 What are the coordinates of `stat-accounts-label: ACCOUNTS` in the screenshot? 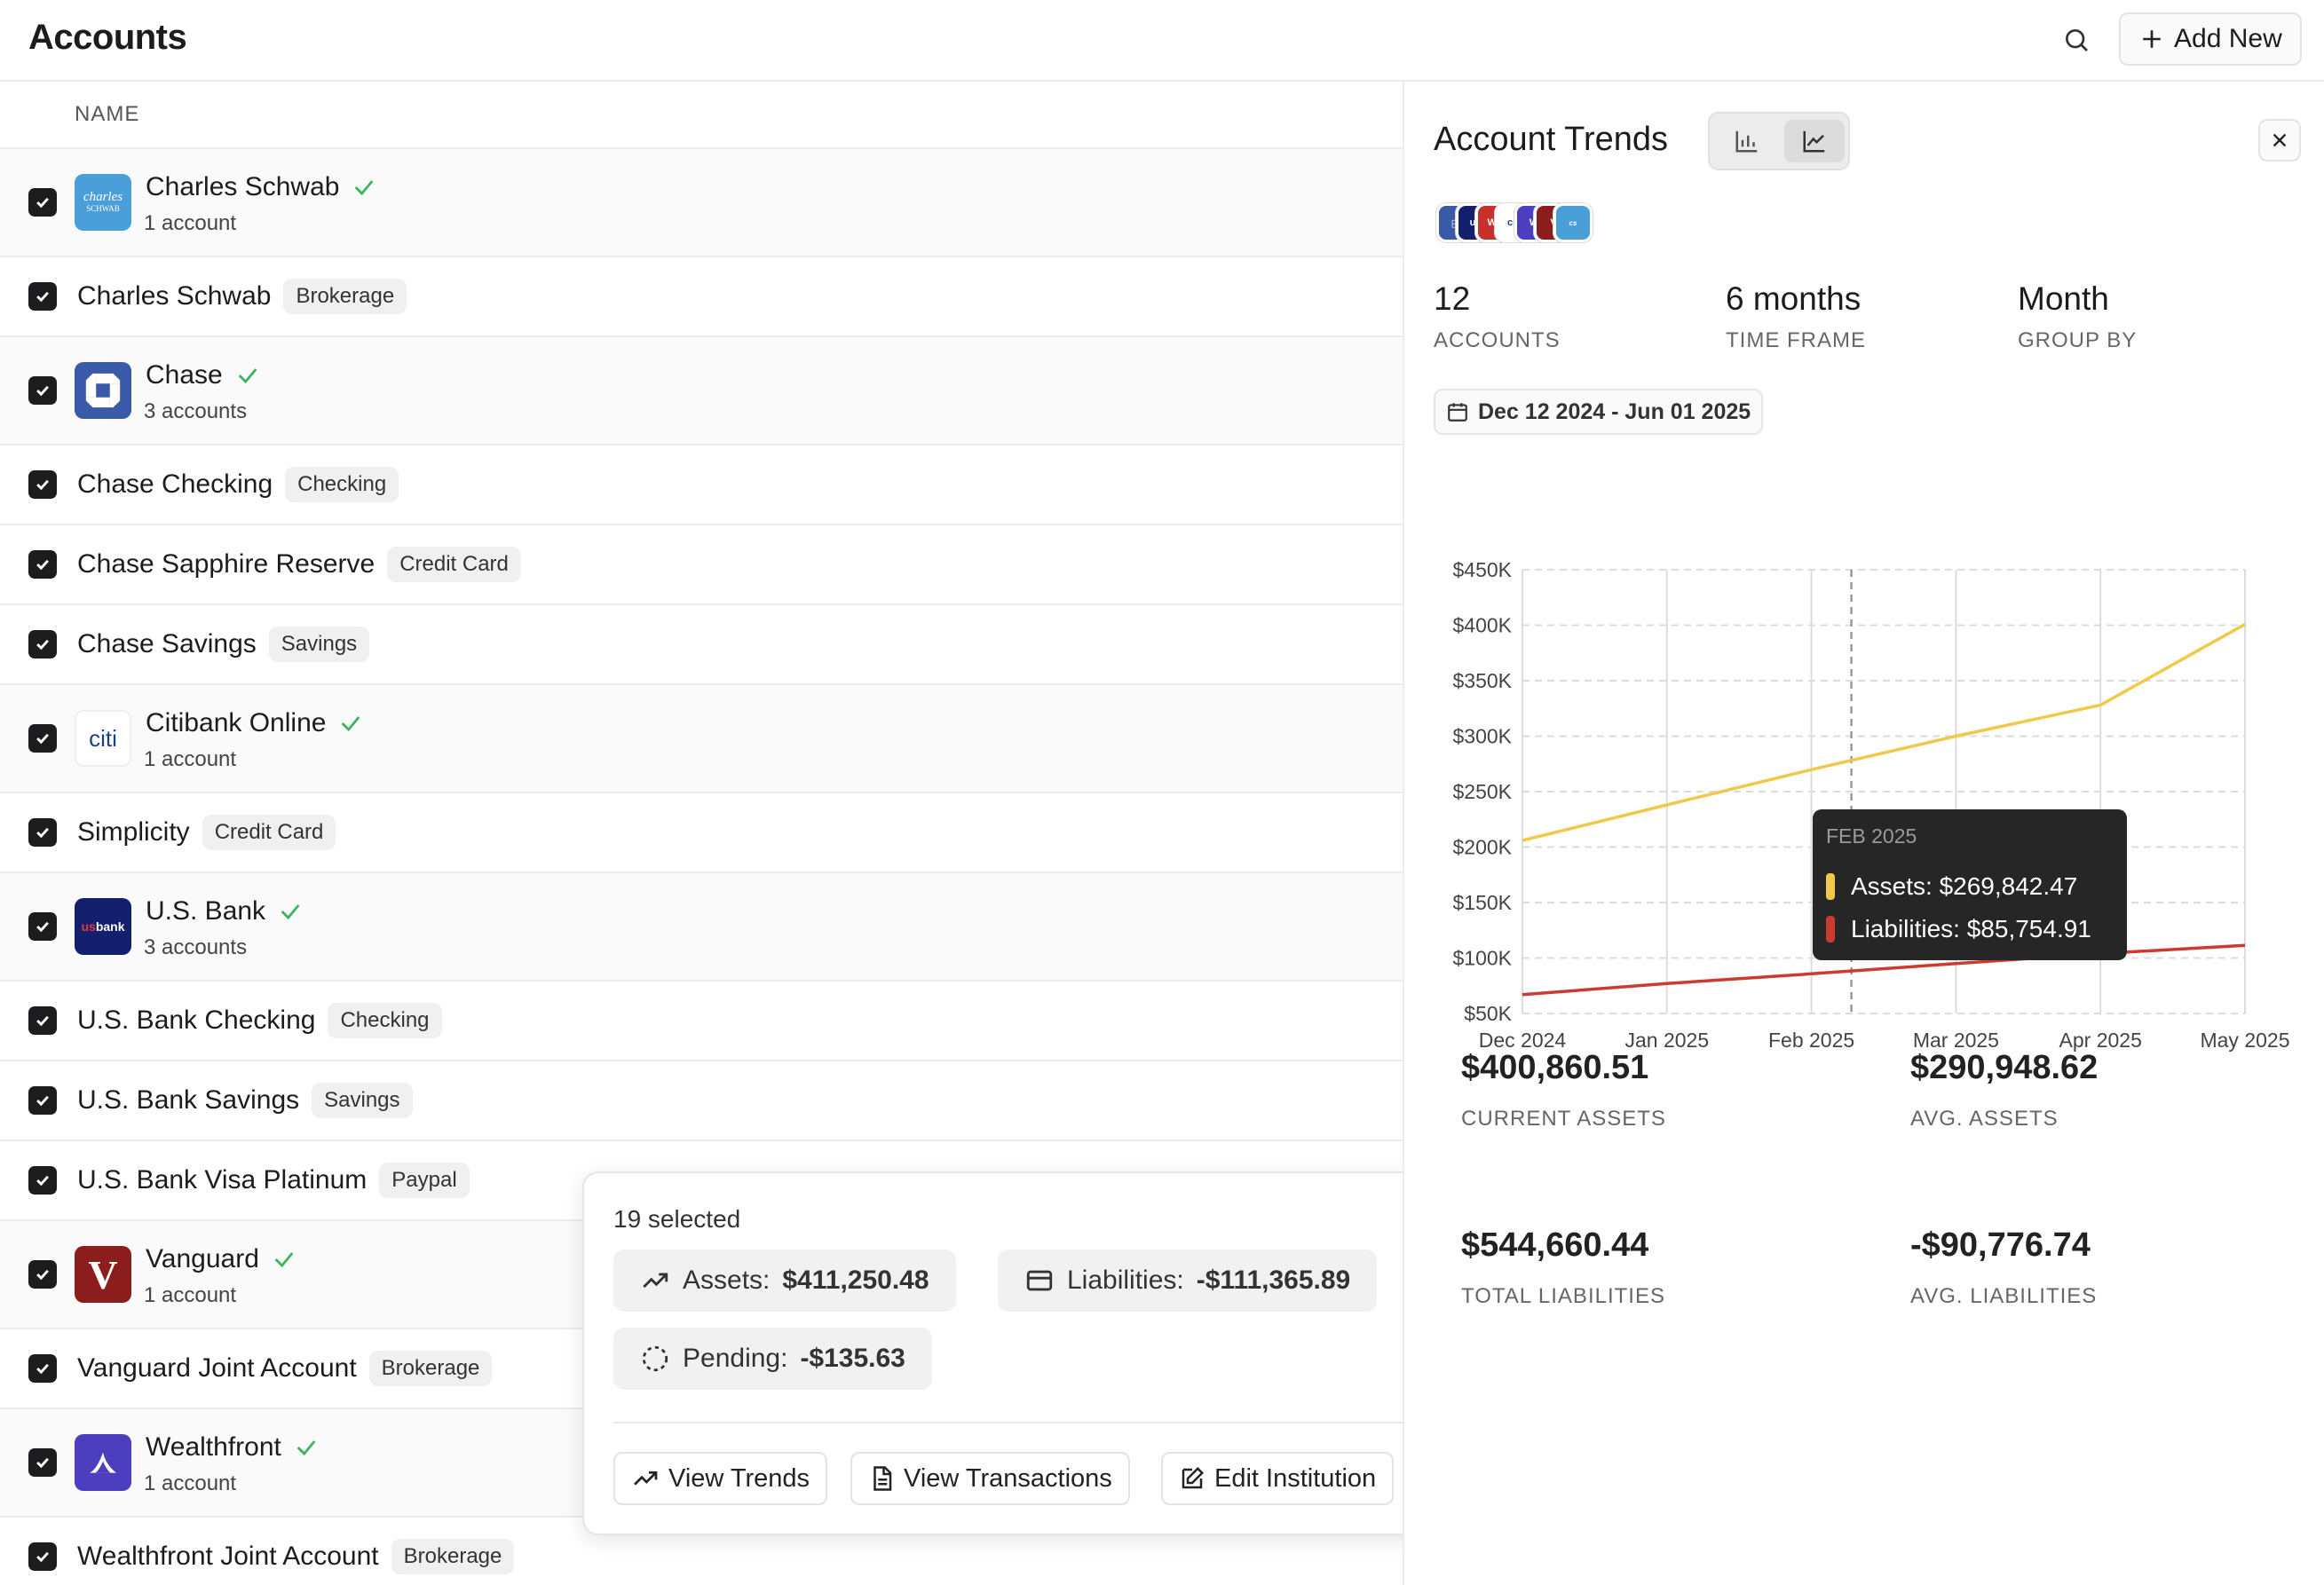 It's located at (1497, 340).